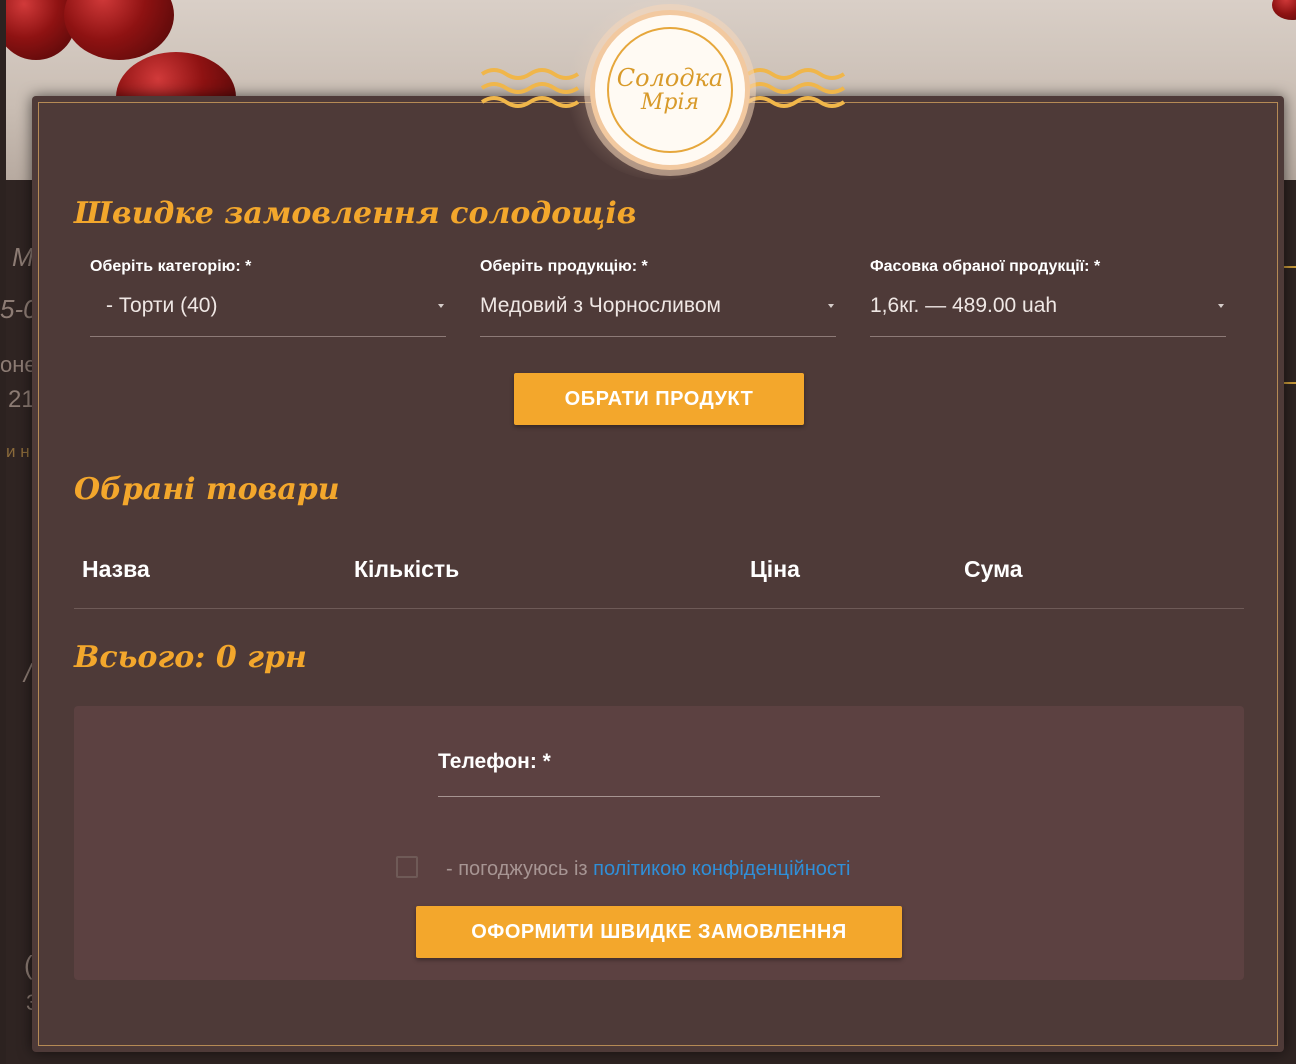 The image size is (1296, 1064). I want to click on logo-text: Солодка, so click(670, 78).